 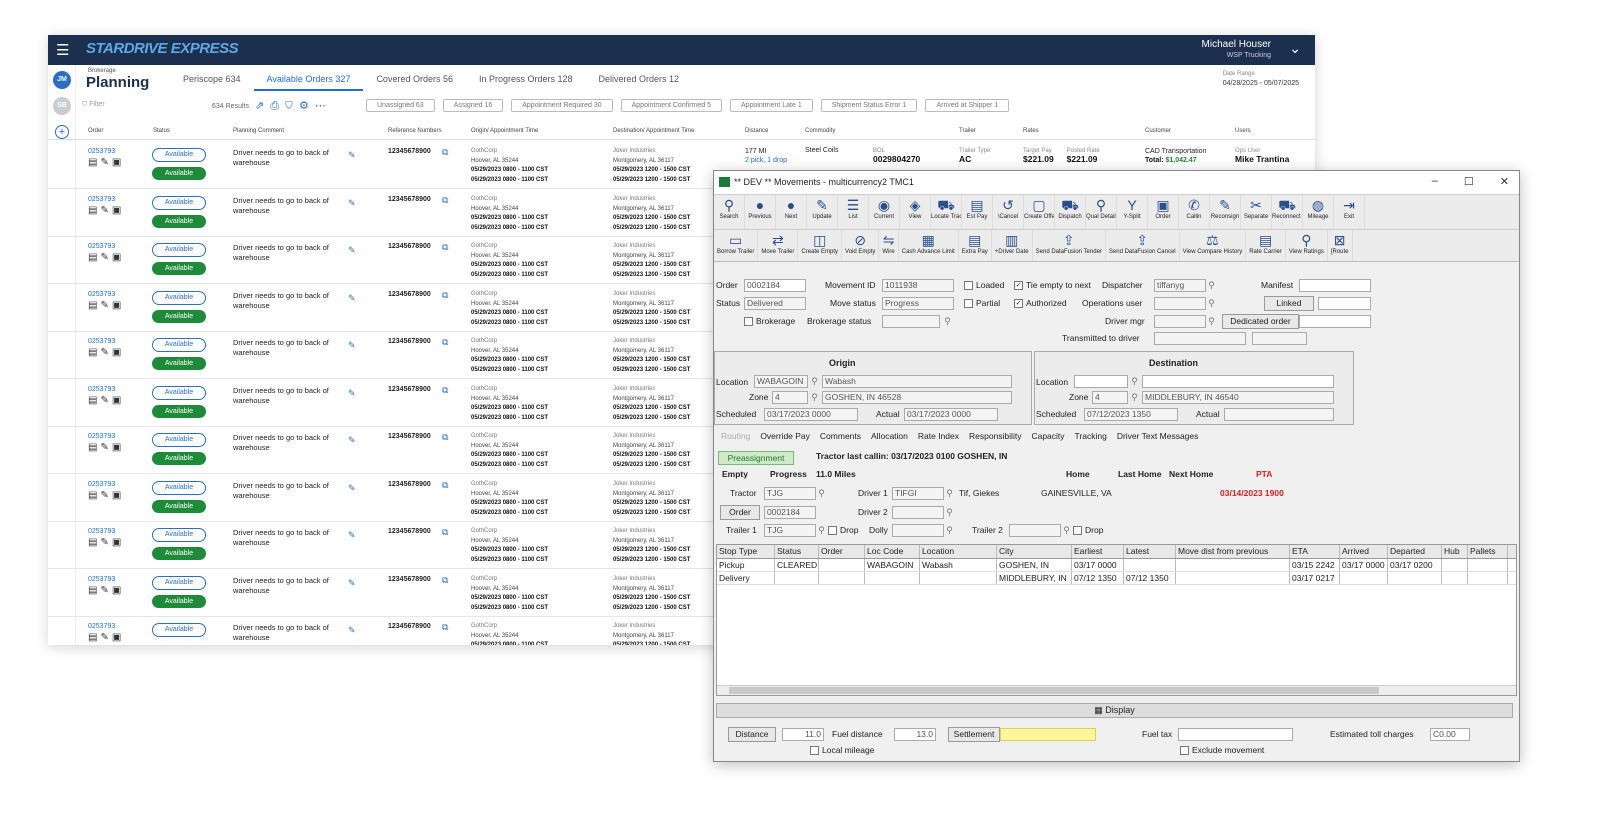 I want to click on grid-col-header: Stop Type, so click(x=746, y=551).